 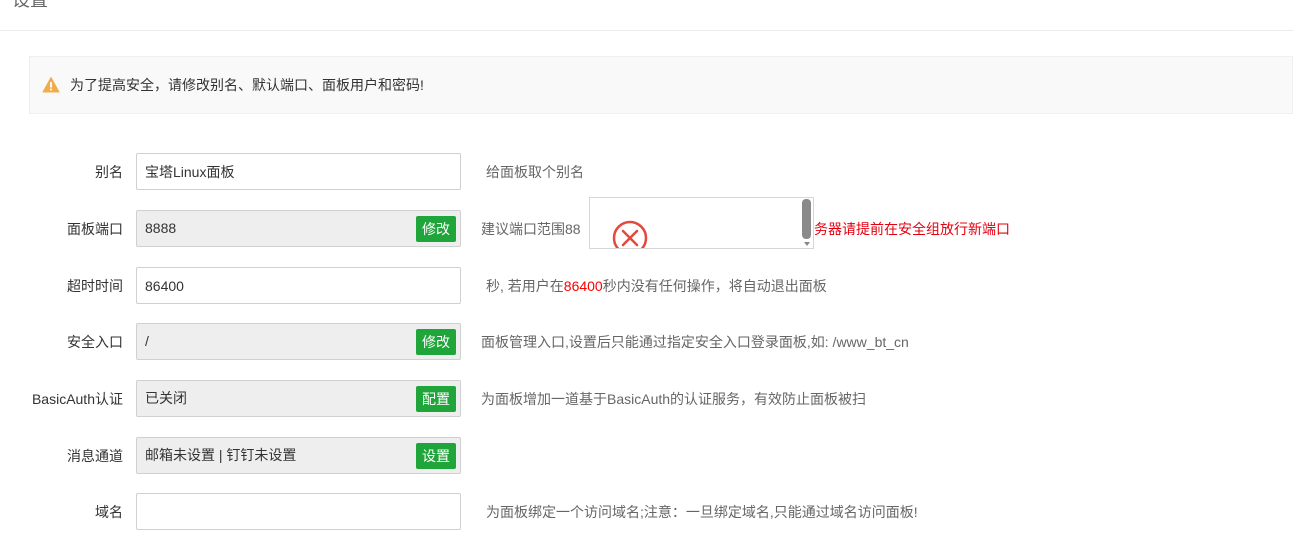 What do you see at coordinates (221, 455) in the screenshot?
I see `message-channel-value: 邮箱未设置 | 钉钉未设置` at bounding box center [221, 455].